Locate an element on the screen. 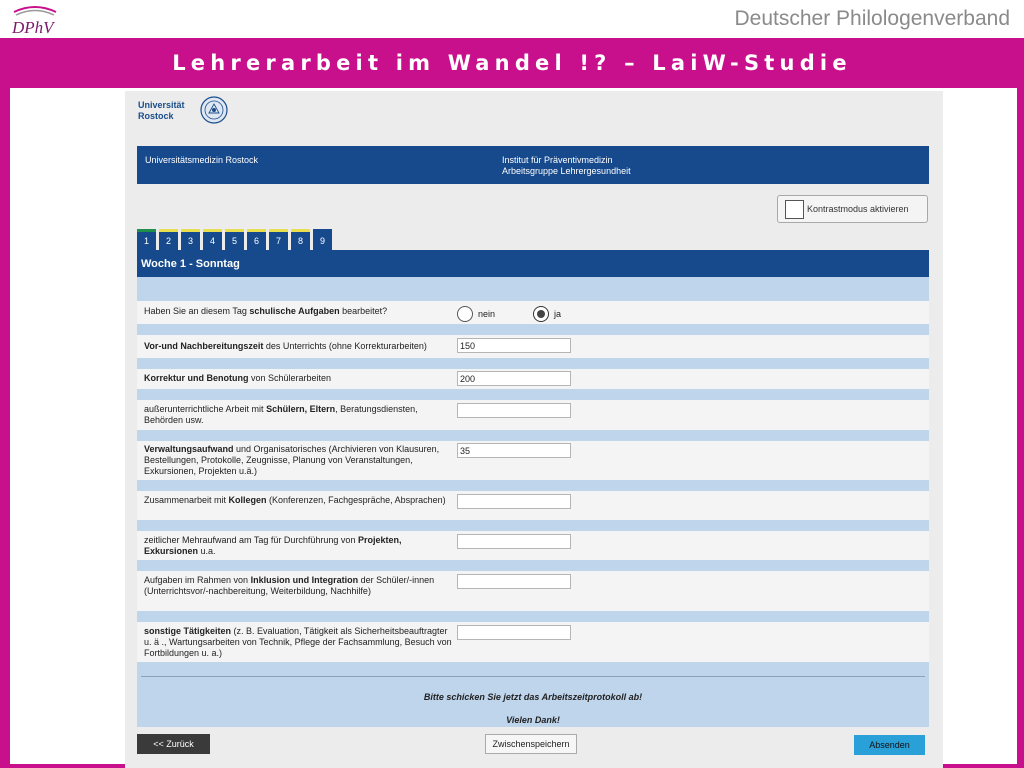 This screenshot has height=768, width=1024. tab-week-3: 3 is located at coordinates (190, 239).